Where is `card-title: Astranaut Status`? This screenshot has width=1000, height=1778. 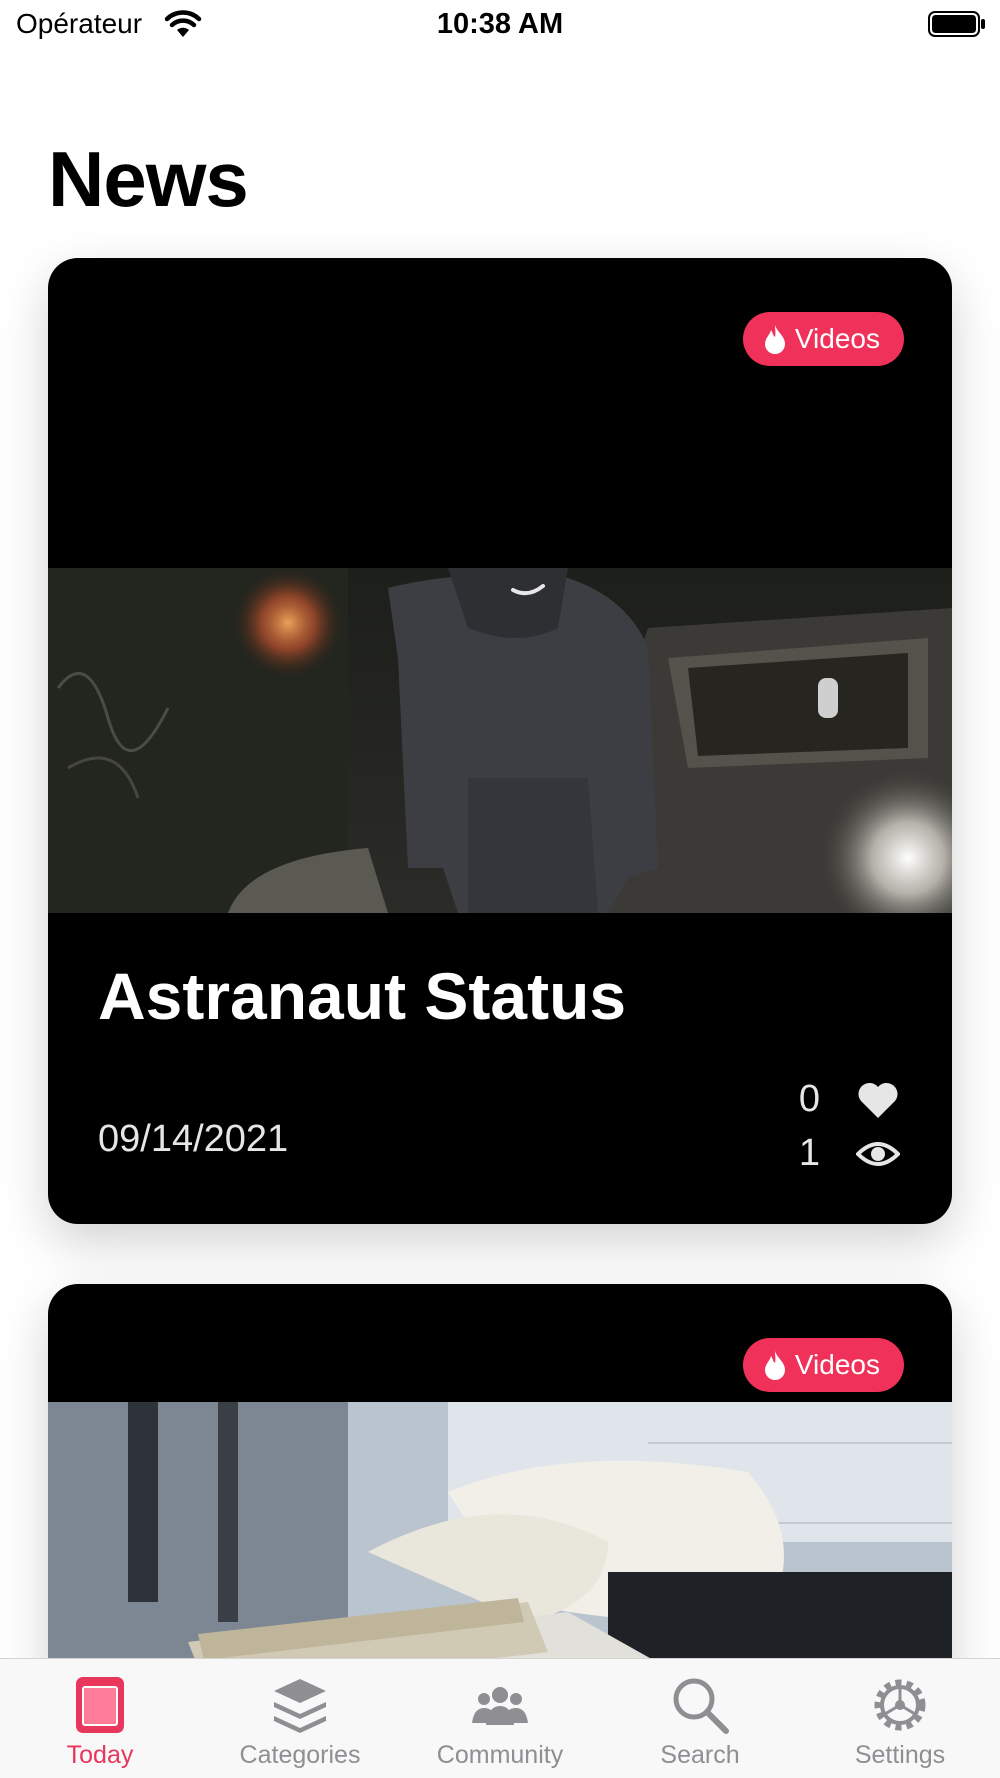 card-title: Astranaut Status is located at coordinates (362, 996).